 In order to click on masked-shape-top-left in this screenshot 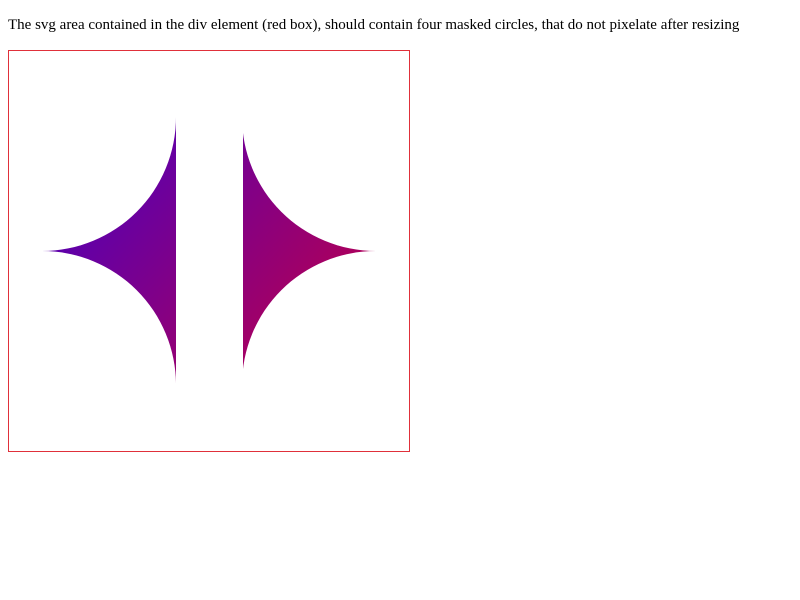, I will do `click(109, 184)`.